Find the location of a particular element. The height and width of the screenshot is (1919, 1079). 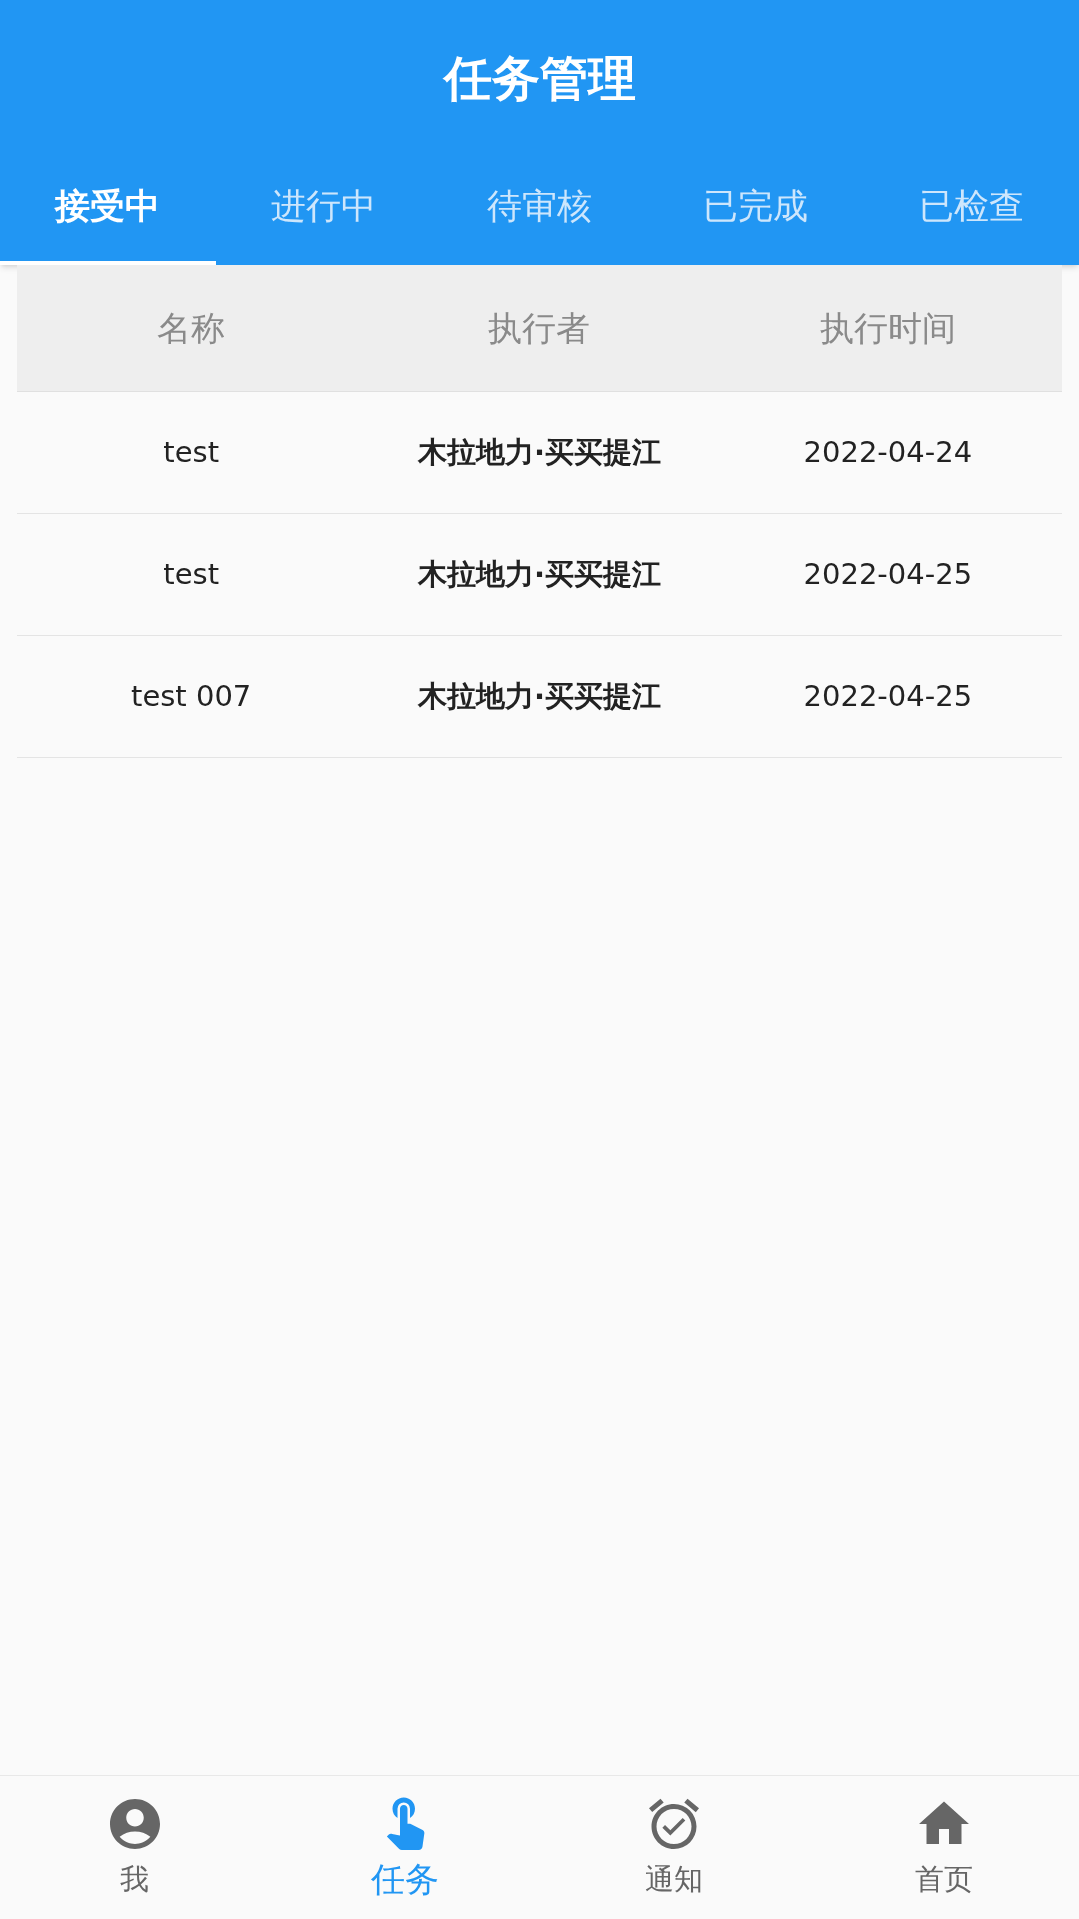

nav-item: 任务 is located at coordinates (404, 1847).